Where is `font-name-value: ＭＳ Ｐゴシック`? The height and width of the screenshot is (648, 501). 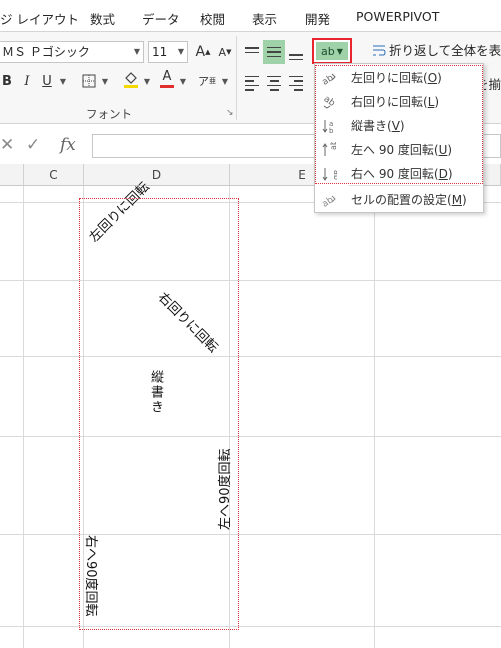 font-name-value: ＭＳ Ｐゴシック is located at coordinates (46, 52).